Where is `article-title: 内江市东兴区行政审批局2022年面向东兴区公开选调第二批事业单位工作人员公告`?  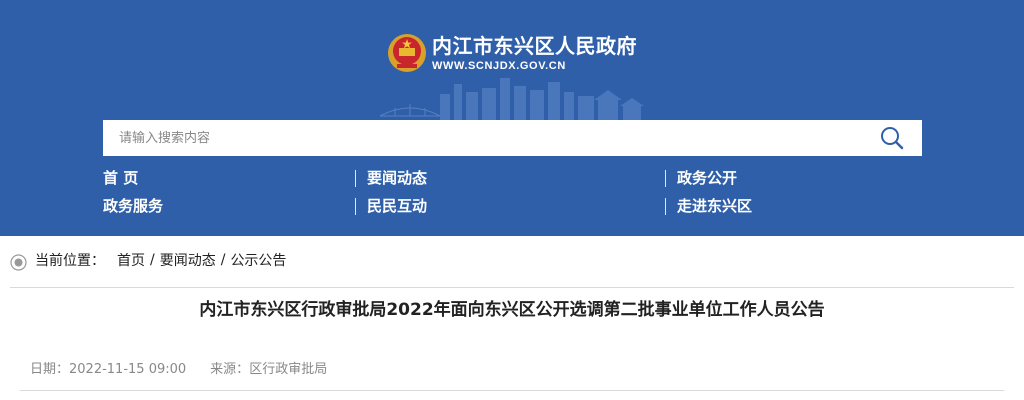
article-title: 内江市东兴区行政审批局2022年面向东兴区公开选调第二批事业单位工作人员公告 is located at coordinates (512, 310).